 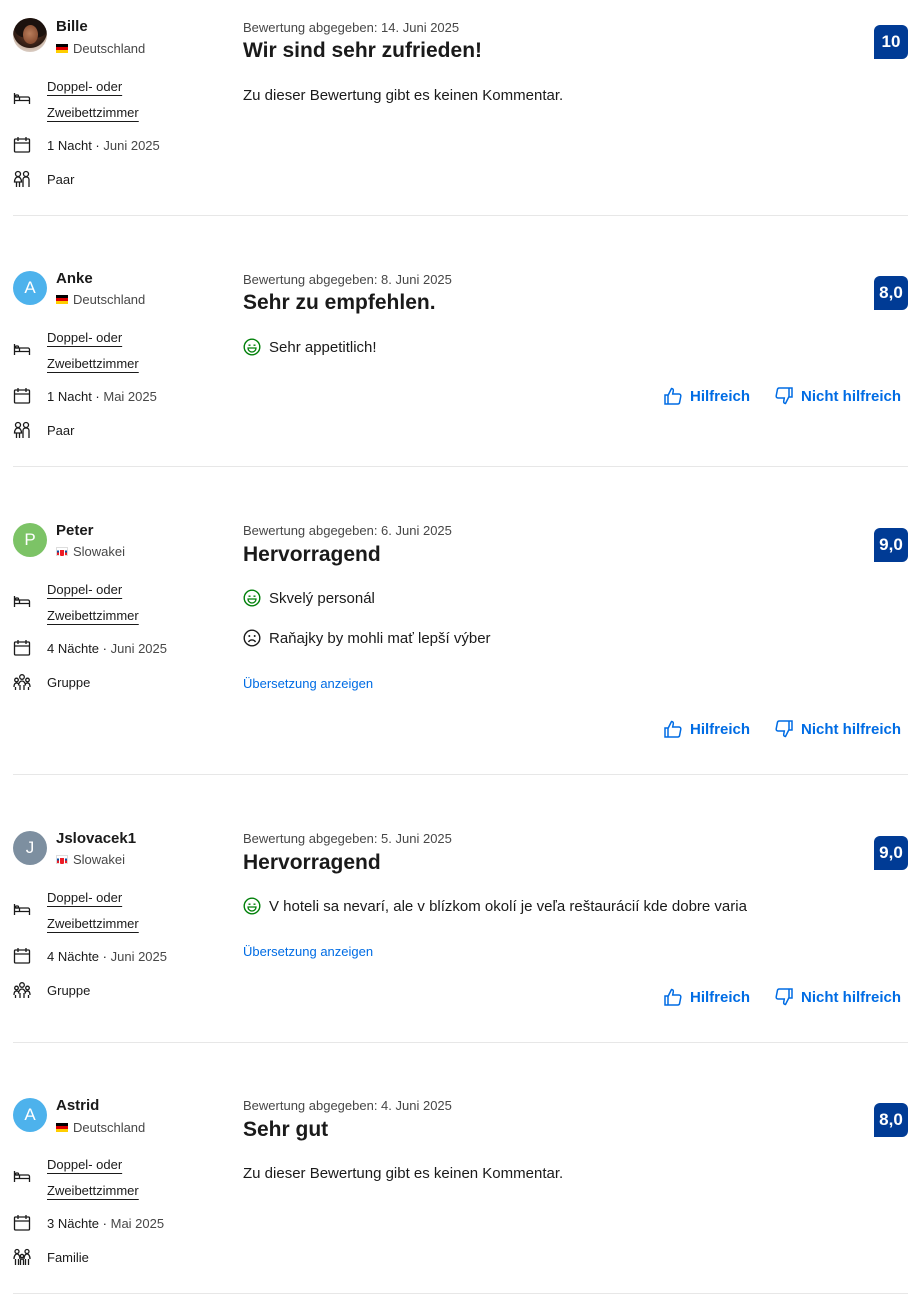 I want to click on review-title: Sehr gut, so click(x=286, y=1129).